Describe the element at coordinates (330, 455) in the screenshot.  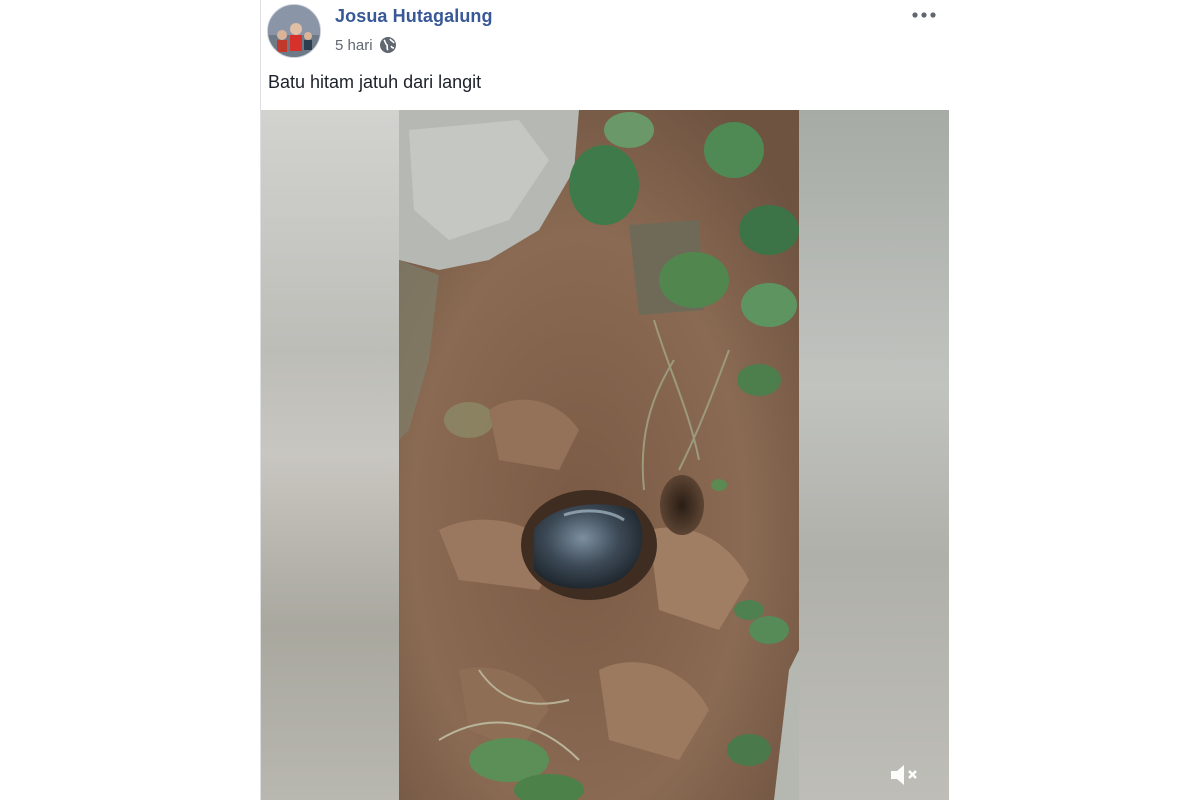
I see `video-blur-left` at that location.